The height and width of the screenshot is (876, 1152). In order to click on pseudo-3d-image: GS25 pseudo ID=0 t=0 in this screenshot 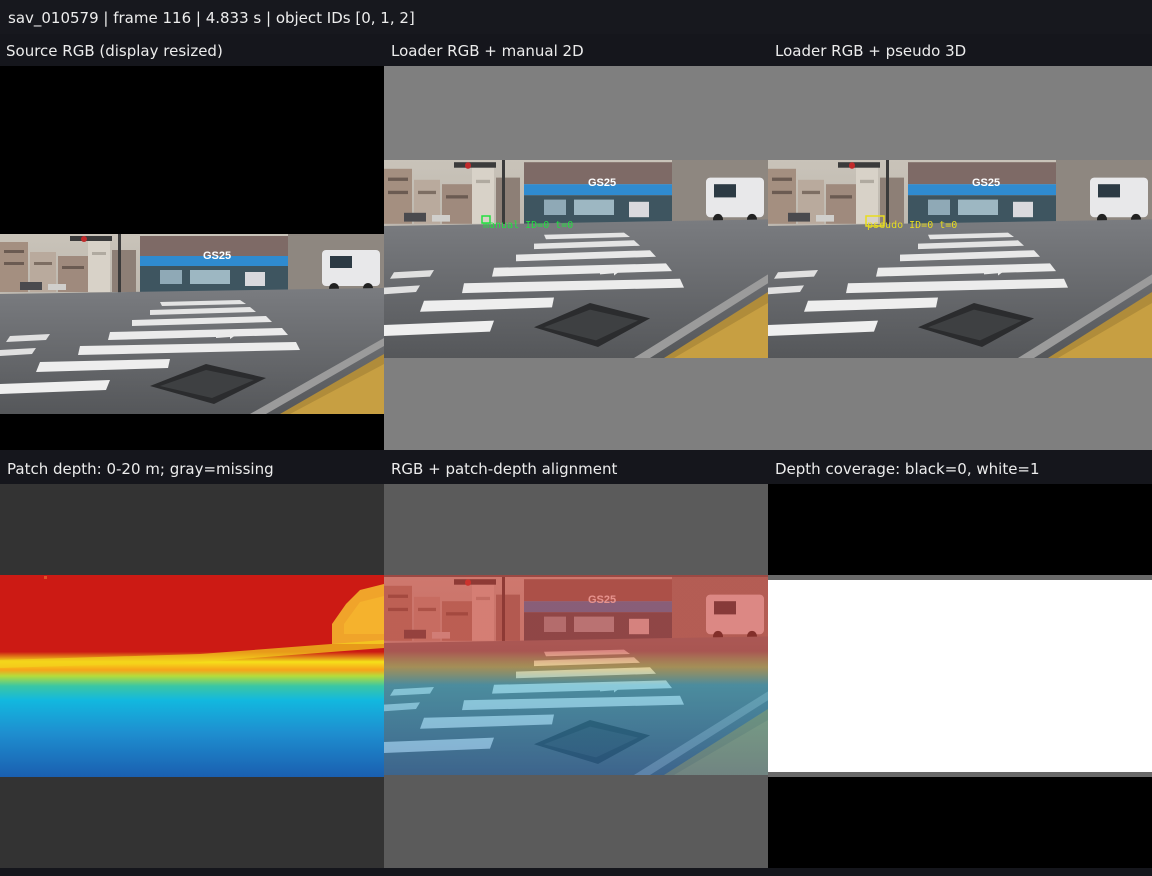, I will do `click(960, 259)`.